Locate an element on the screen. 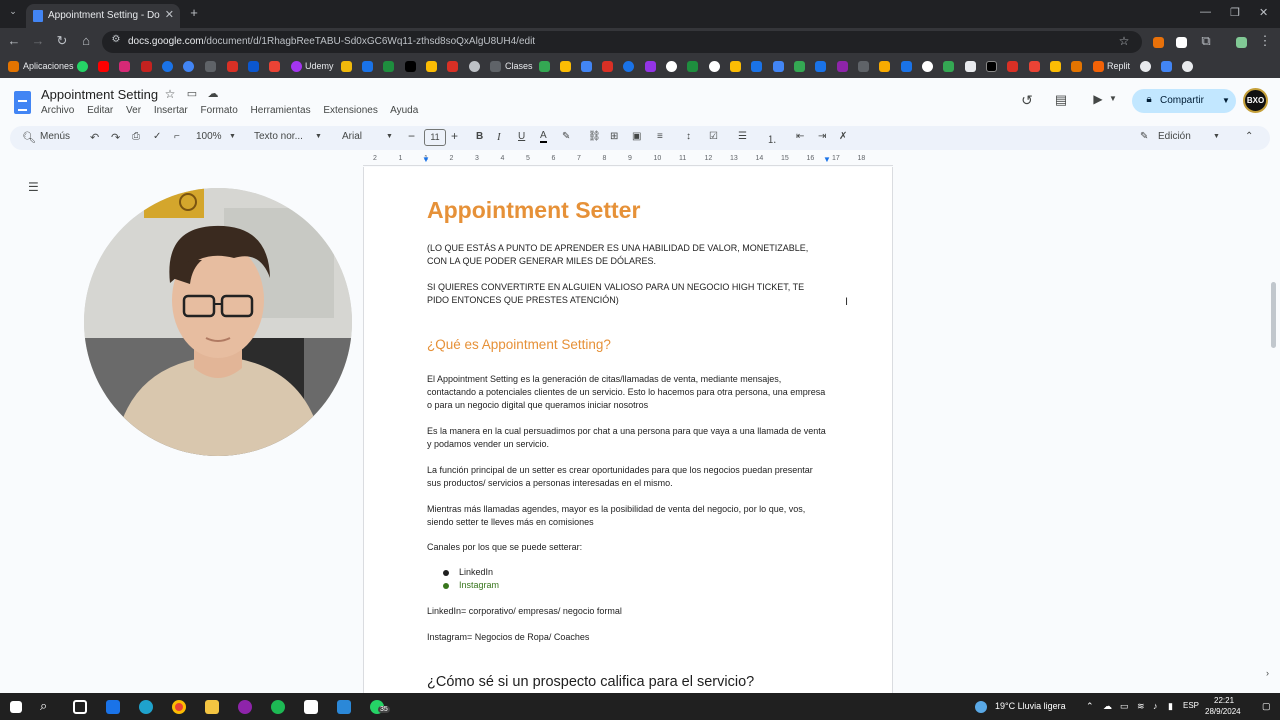 This screenshot has width=1280, height=720. text-color-icon: A is located at coordinates (543, 137).